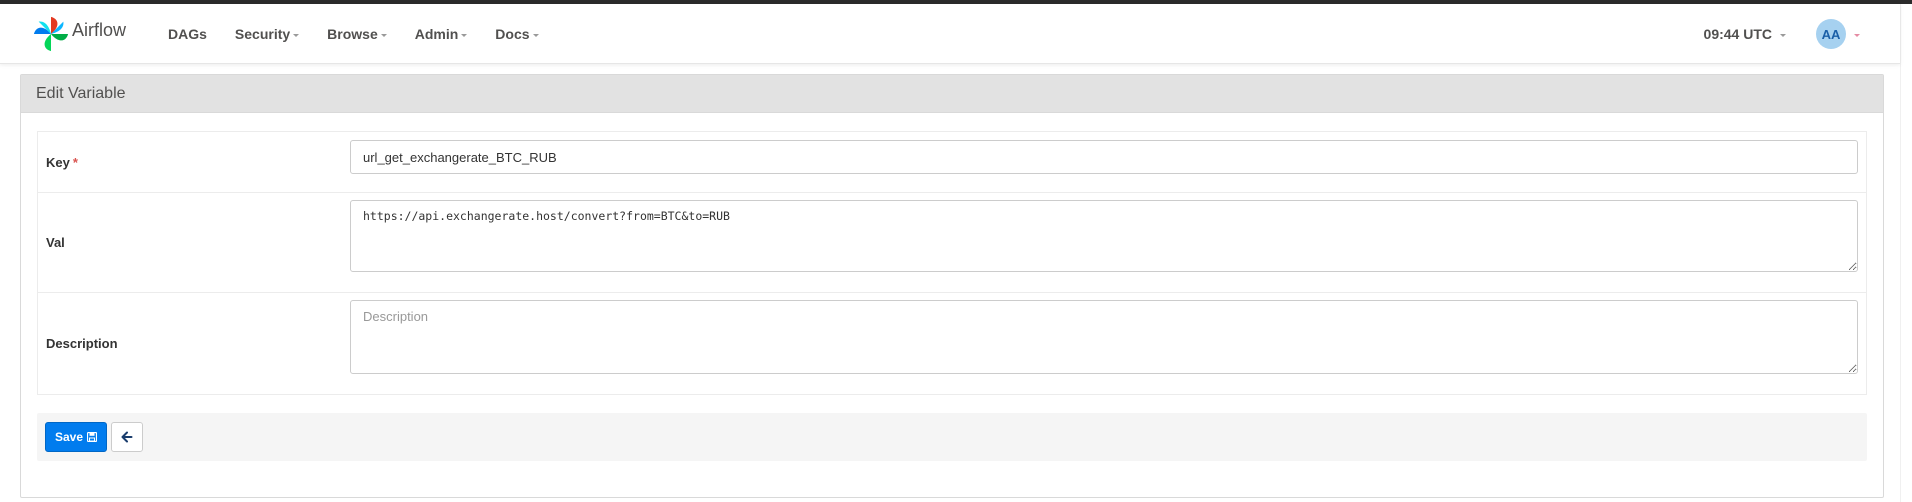 This screenshot has height=502, width=1912. I want to click on page-scrollbar, so click(1906, 253).